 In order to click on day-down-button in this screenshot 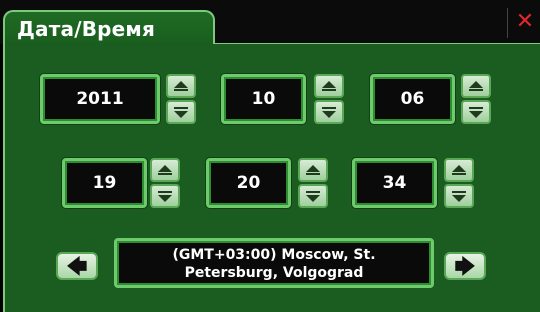, I will do `click(476, 112)`.